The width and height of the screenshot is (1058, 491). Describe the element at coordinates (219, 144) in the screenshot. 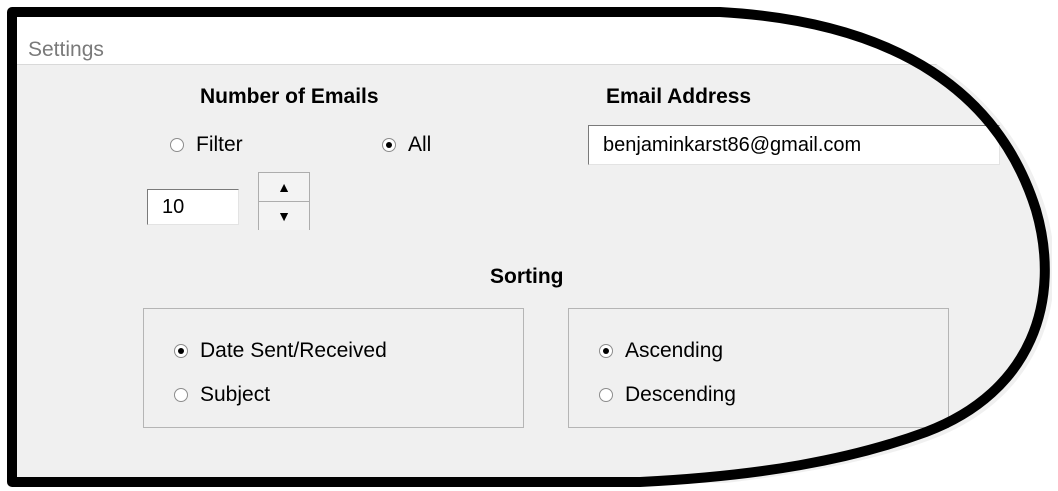

I see `filter-radio-label: Filter` at that location.